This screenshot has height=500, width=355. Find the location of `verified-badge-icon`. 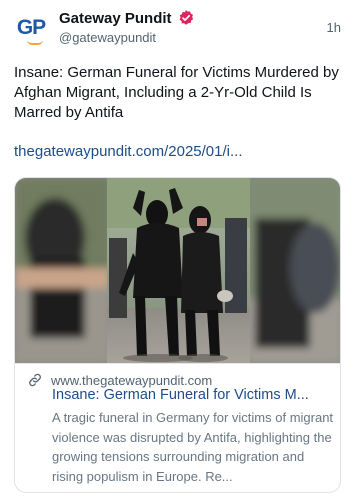

verified-badge-icon is located at coordinates (186, 17).